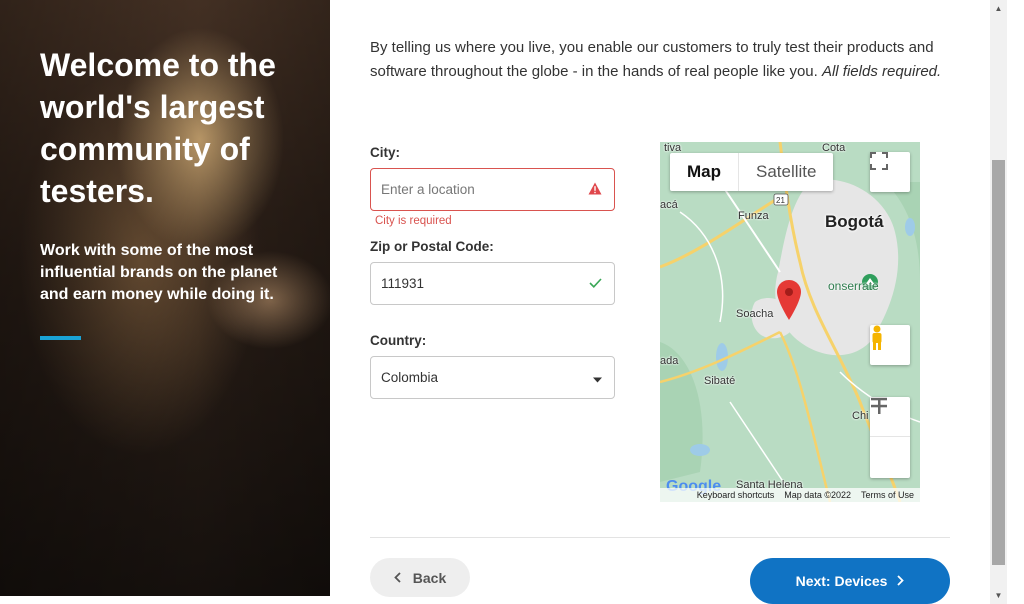 The width and height of the screenshot is (1024, 604). I want to click on map-place-aca: acá, so click(669, 205).